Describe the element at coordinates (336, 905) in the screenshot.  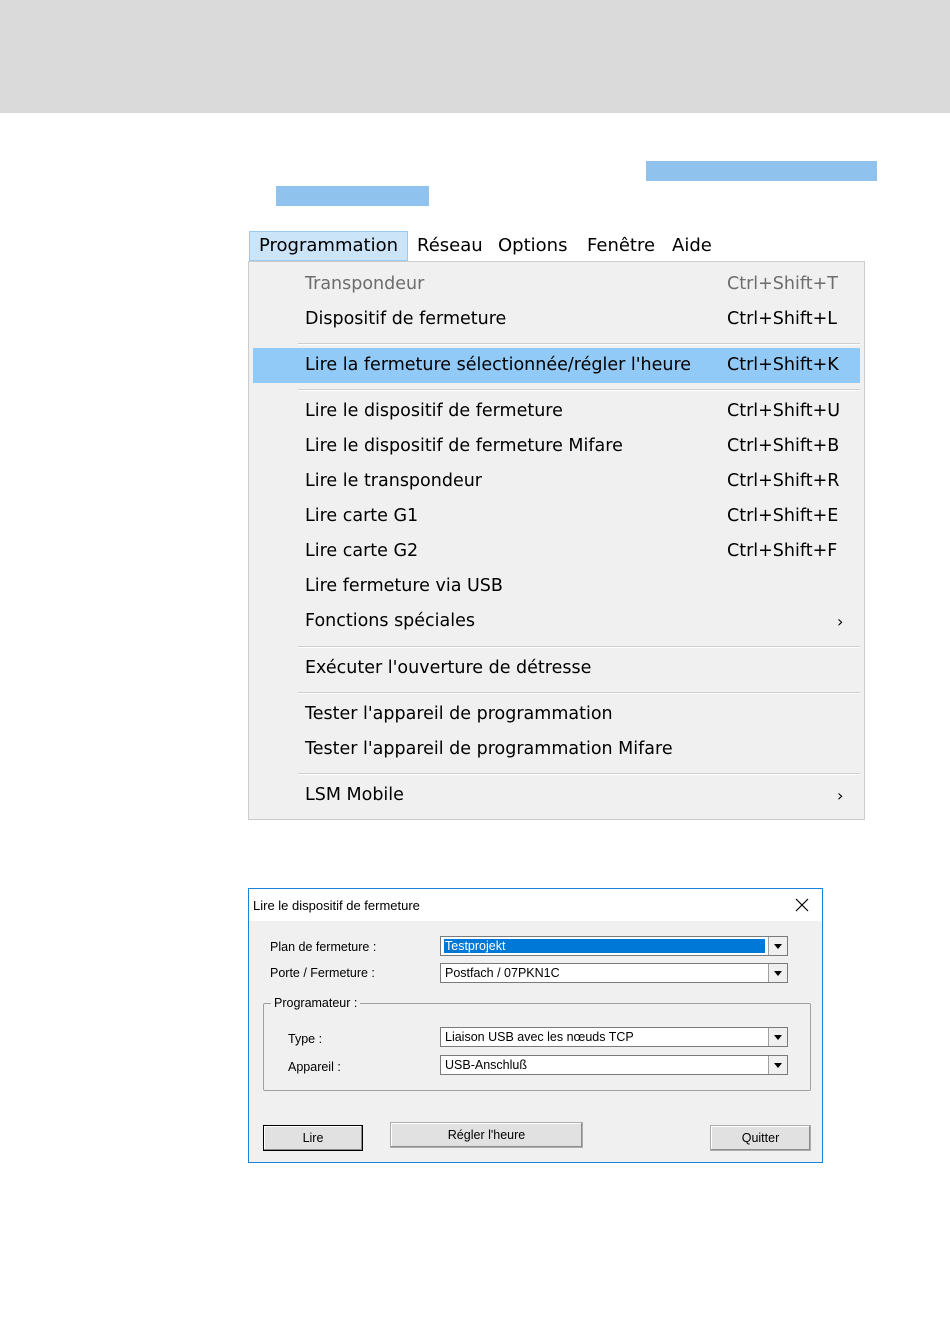
I see `dialog-title: Lire le dispositif de fermeture` at that location.